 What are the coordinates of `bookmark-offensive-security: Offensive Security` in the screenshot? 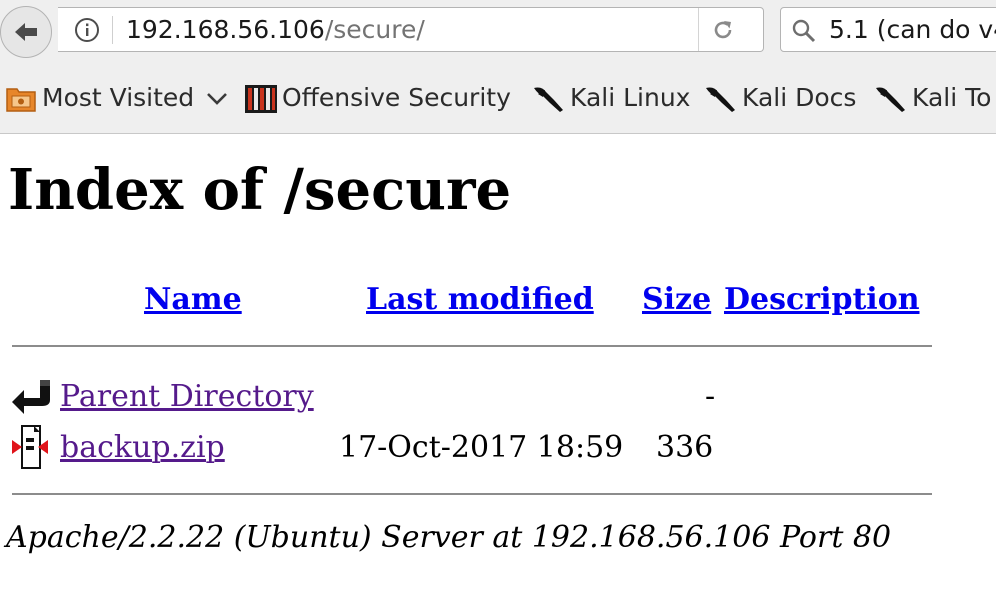 It's located at (382, 98).